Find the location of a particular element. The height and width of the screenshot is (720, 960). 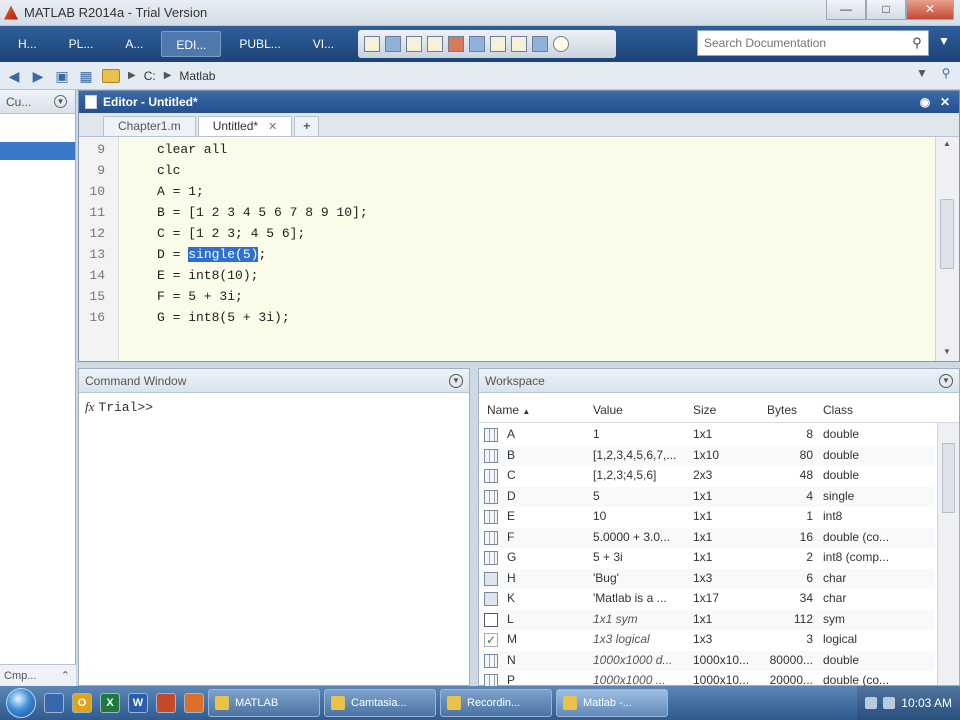

excel-icon: X is located at coordinates (110, 703).